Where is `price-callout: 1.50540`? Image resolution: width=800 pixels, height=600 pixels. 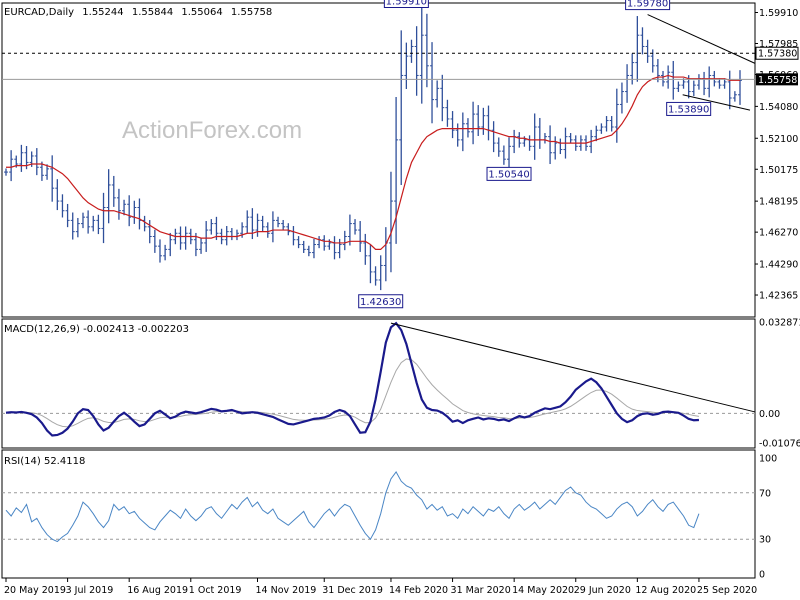 price-callout: 1.50540 is located at coordinates (509, 173).